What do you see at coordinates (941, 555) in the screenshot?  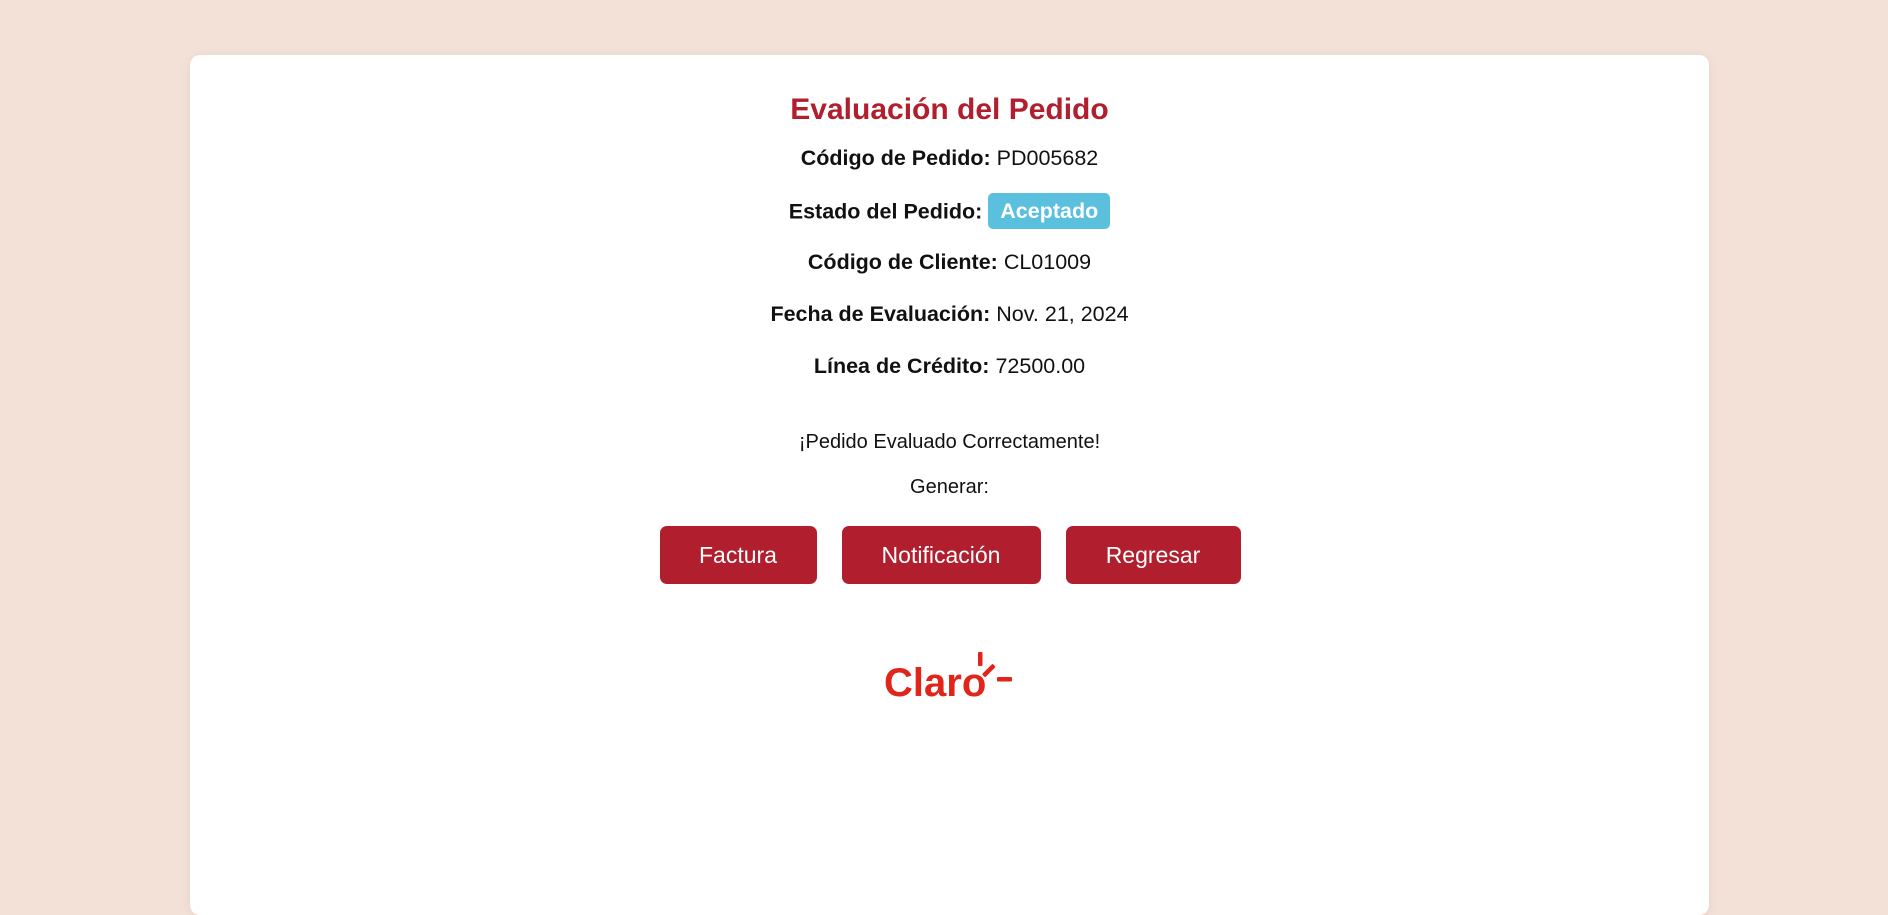 I see `notification-button: Notificación` at bounding box center [941, 555].